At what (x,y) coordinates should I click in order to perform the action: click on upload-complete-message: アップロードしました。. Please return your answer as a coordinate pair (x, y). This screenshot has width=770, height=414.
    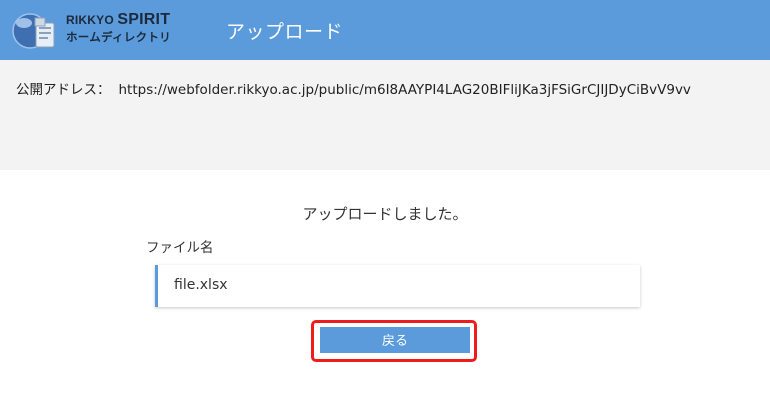
    Looking at the image, I should click on (385, 214).